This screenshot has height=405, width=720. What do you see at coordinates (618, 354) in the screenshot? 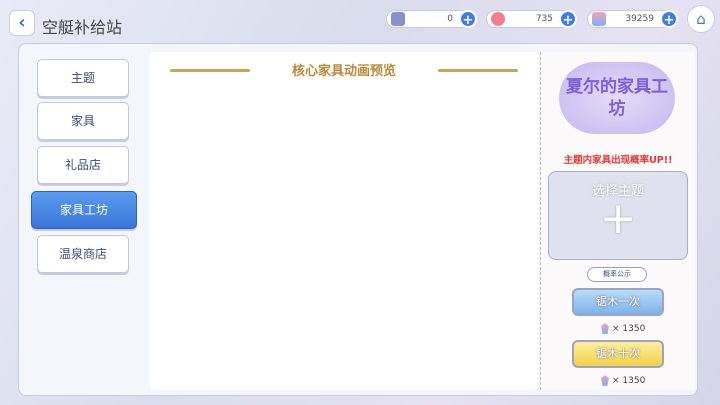
I see `saw-ten-button: 锯木十次` at bounding box center [618, 354].